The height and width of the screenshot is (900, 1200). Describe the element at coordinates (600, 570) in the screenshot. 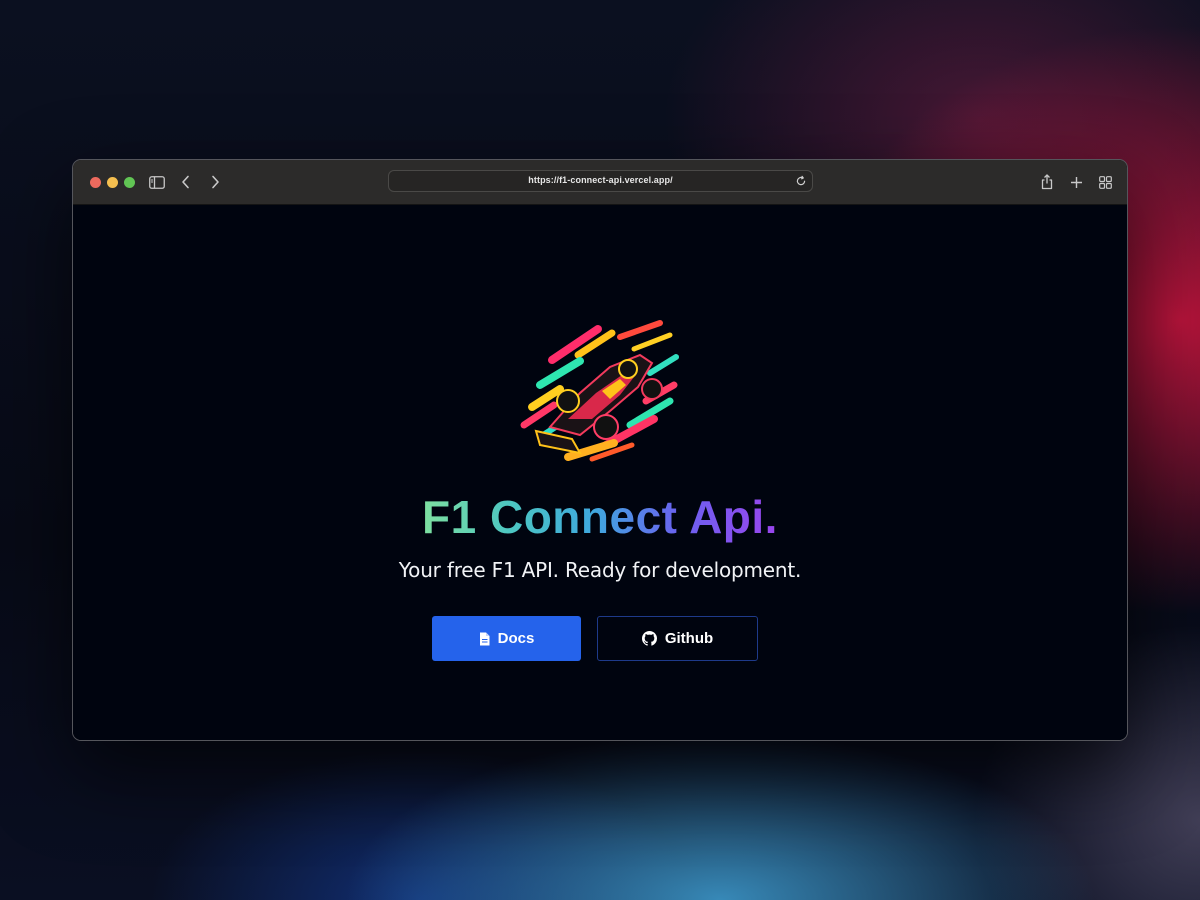

I see `page-subtitle: Your free F1 API. Ready for development.` at that location.